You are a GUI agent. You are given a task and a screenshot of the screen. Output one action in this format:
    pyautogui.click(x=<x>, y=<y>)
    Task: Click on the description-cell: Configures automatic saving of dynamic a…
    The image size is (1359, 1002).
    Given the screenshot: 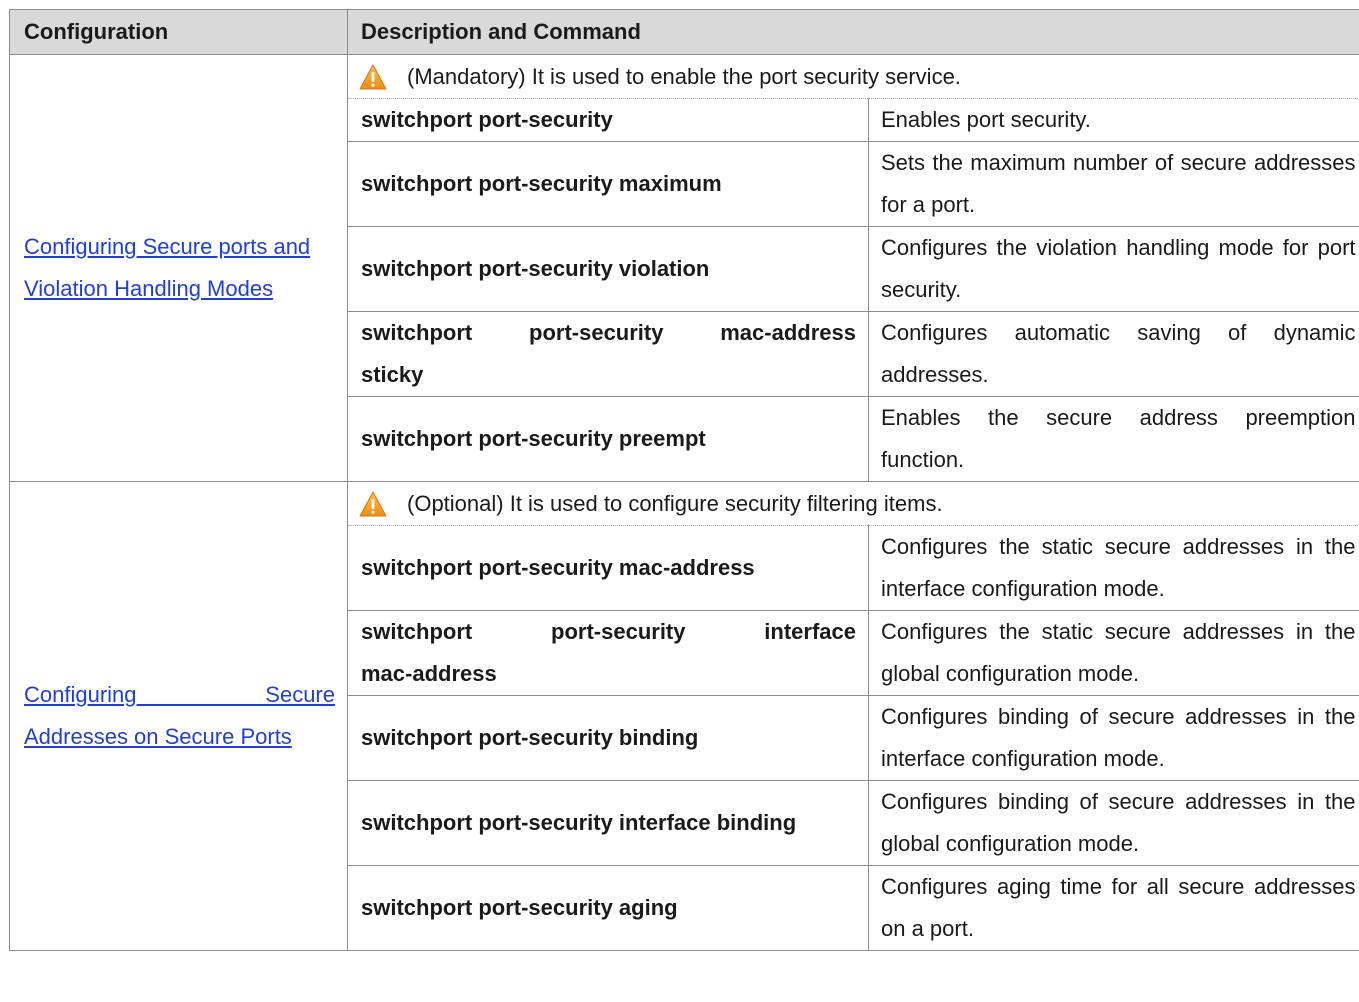 What is the action you would take?
    pyautogui.click(x=1113, y=354)
    